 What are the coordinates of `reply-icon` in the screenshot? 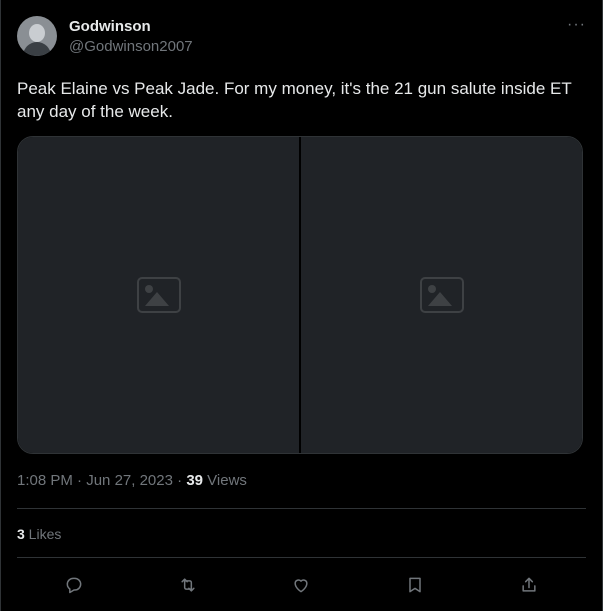 It's located at (74, 585).